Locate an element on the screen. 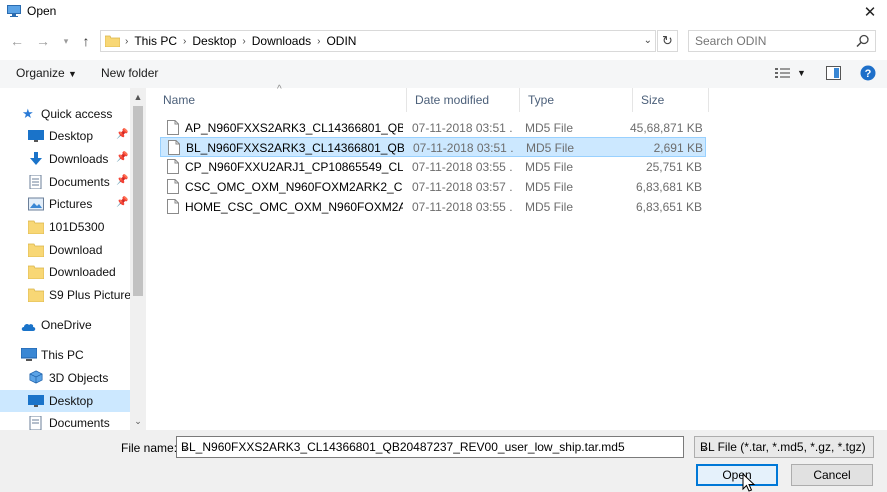  close-button: ✕ is located at coordinates (870, 12).